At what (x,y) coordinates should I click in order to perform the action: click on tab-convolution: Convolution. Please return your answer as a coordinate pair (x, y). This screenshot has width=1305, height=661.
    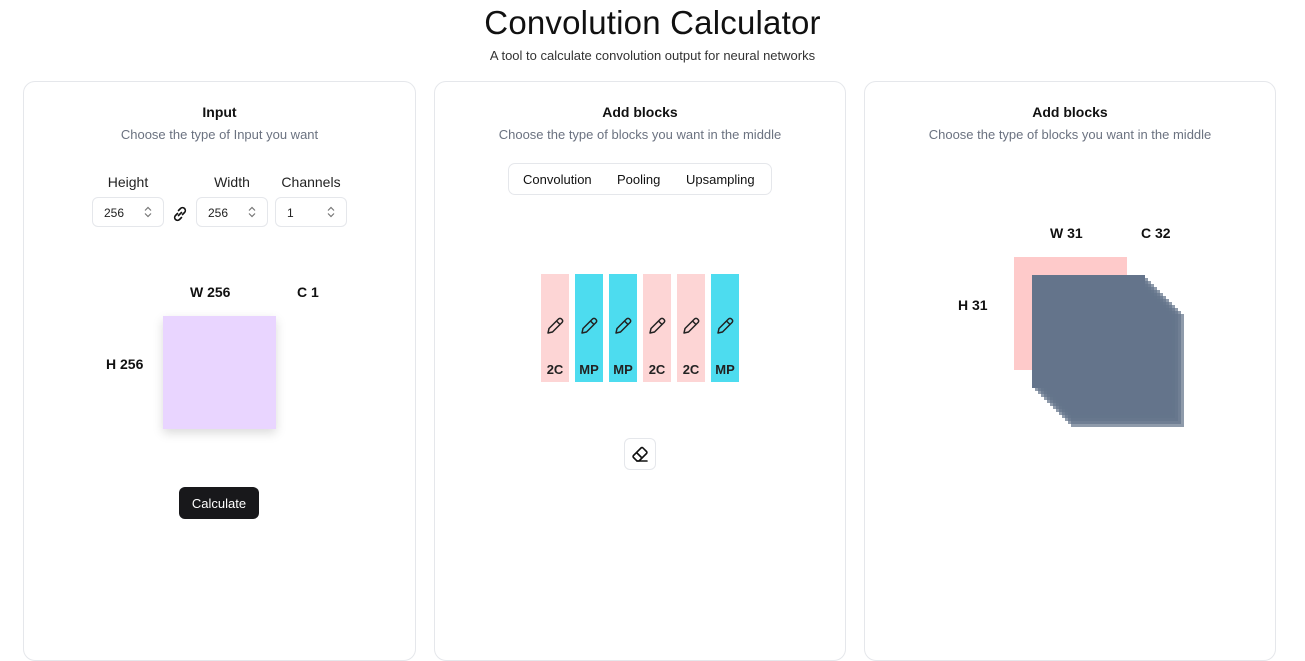
    Looking at the image, I should click on (557, 179).